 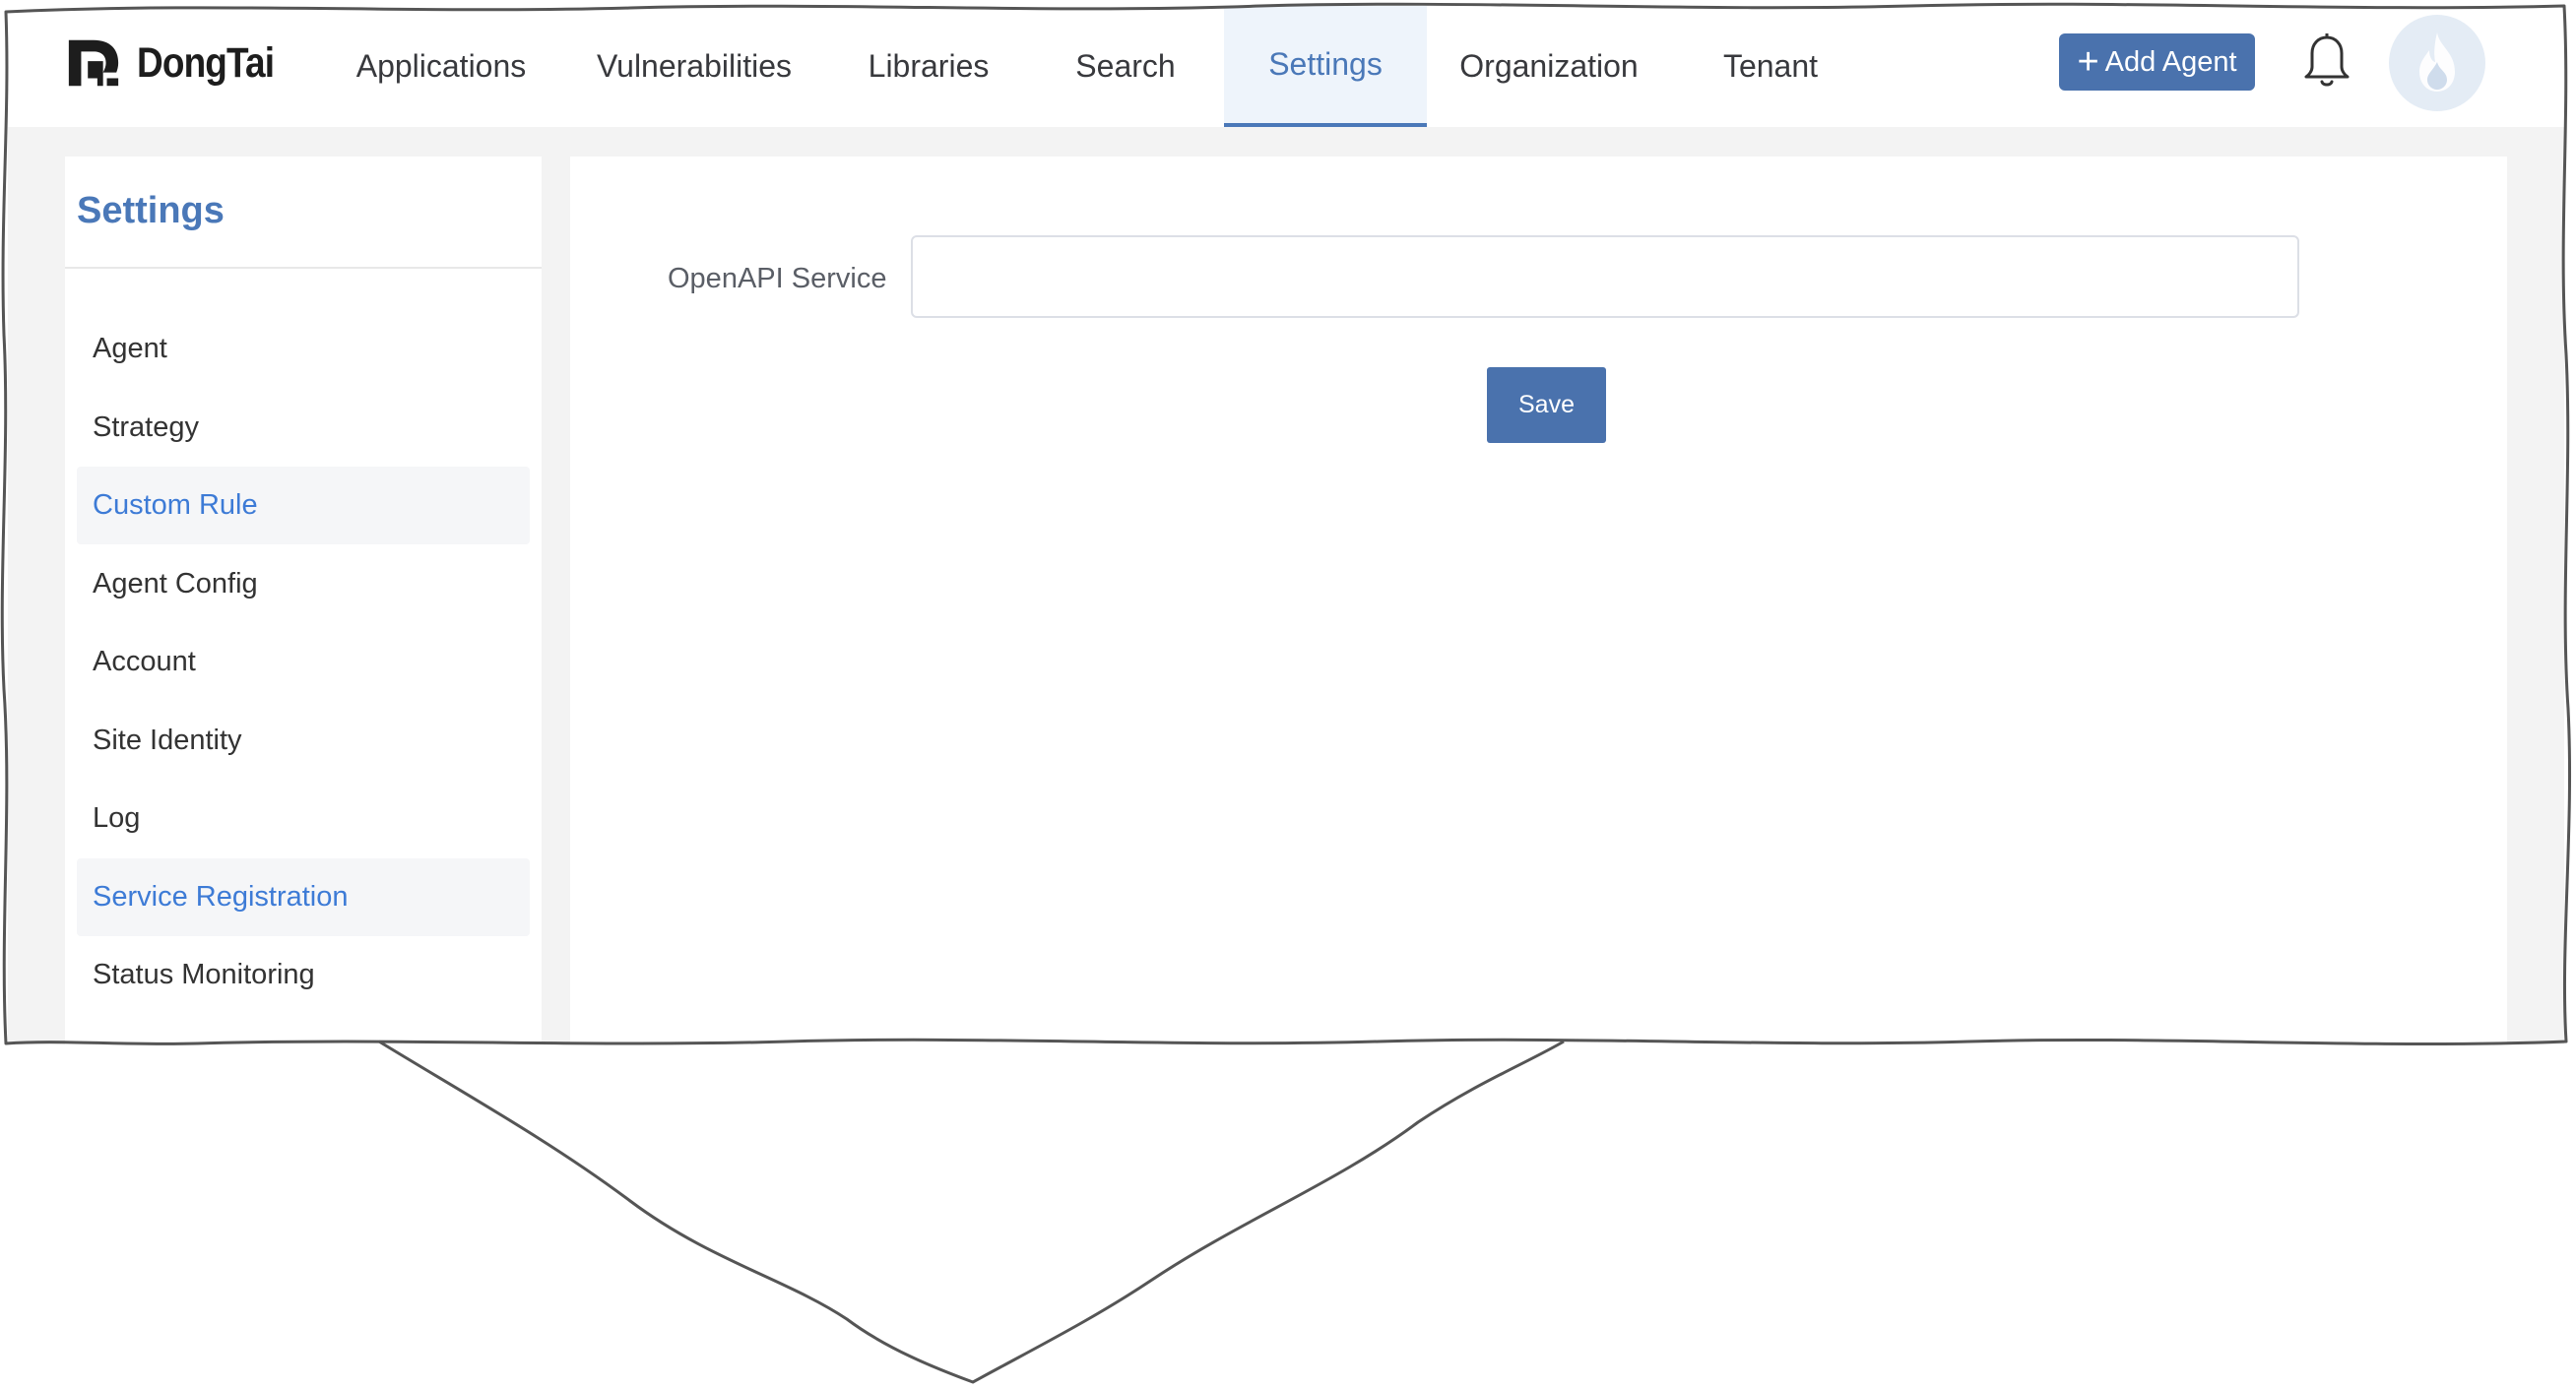 What do you see at coordinates (2170, 61) in the screenshot?
I see `add-agent-label: Add Agent` at bounding box center [2170, 61].